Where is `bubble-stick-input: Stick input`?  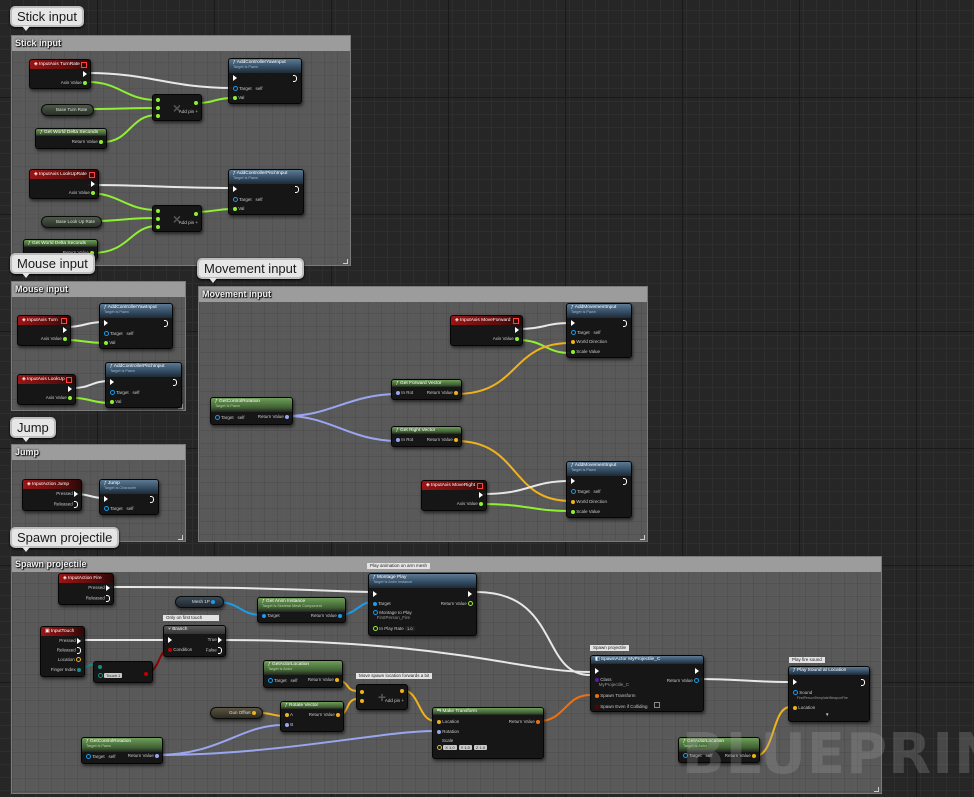
bubble-stick-input: Stick input is located at coordinates (47, 18).